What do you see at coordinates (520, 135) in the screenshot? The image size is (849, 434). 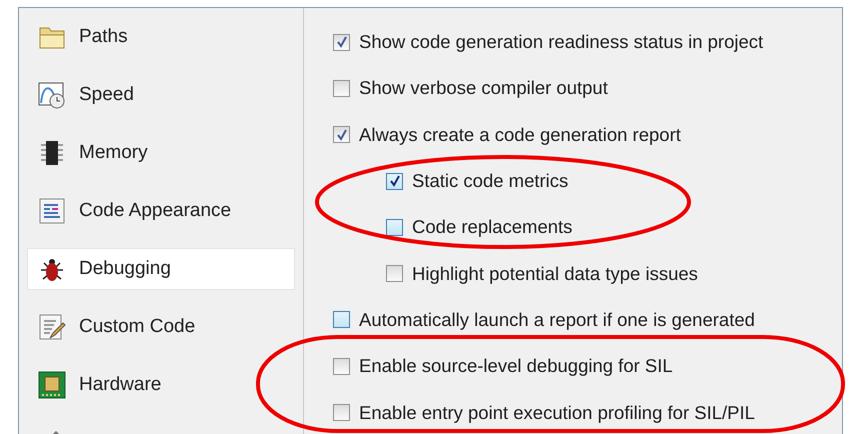 I see `checkbox-label: Always create a code generation report` at bounding box center [520, 135].